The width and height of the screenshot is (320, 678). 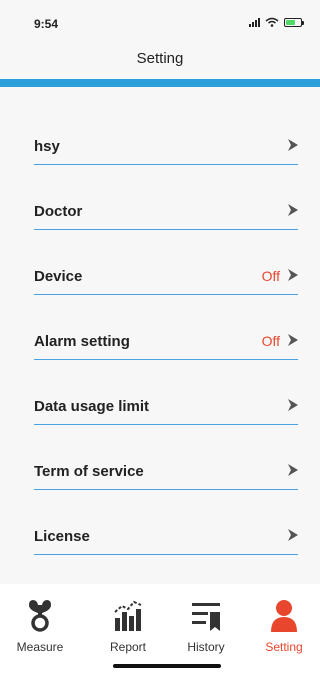 What do you see at coordinates (40, 647) in the screenshot?
I see `tab-label: Measure` at bounding box center [40, 647].